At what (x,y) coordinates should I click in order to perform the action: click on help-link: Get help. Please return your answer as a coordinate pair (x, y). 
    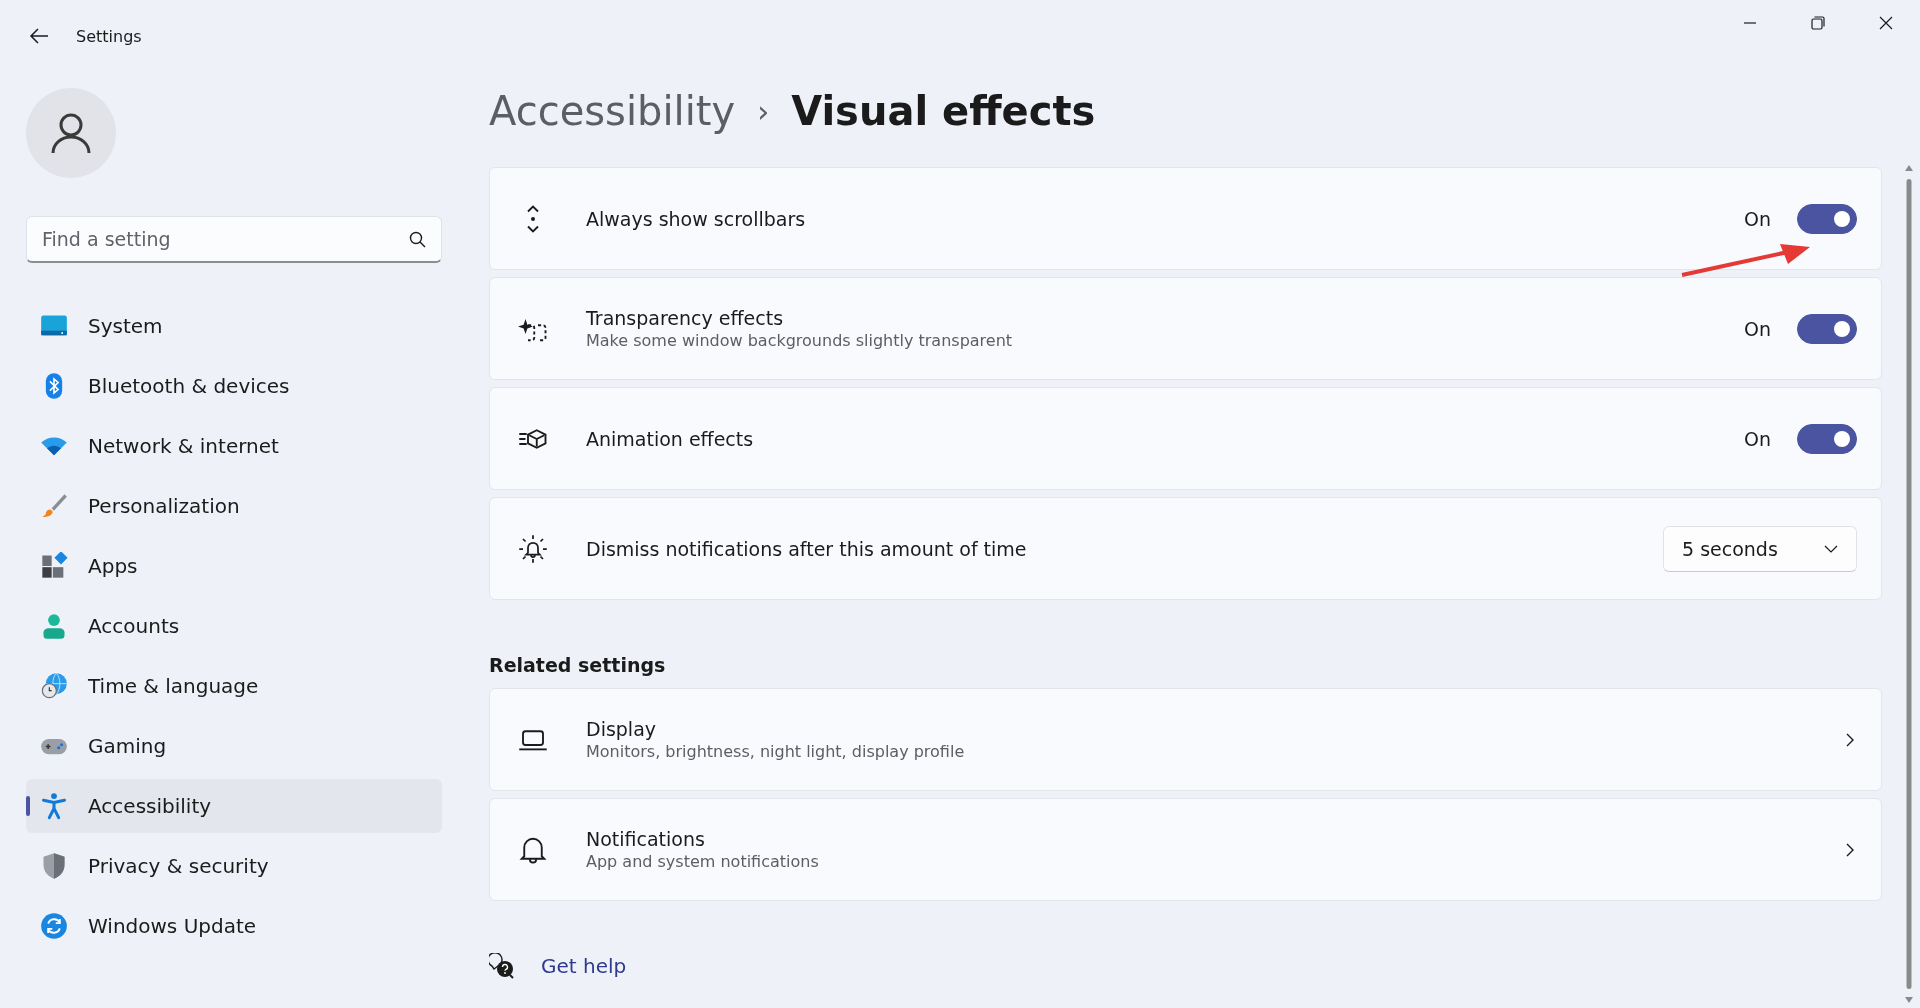
    Looking at the image, I should click on (584, 966).